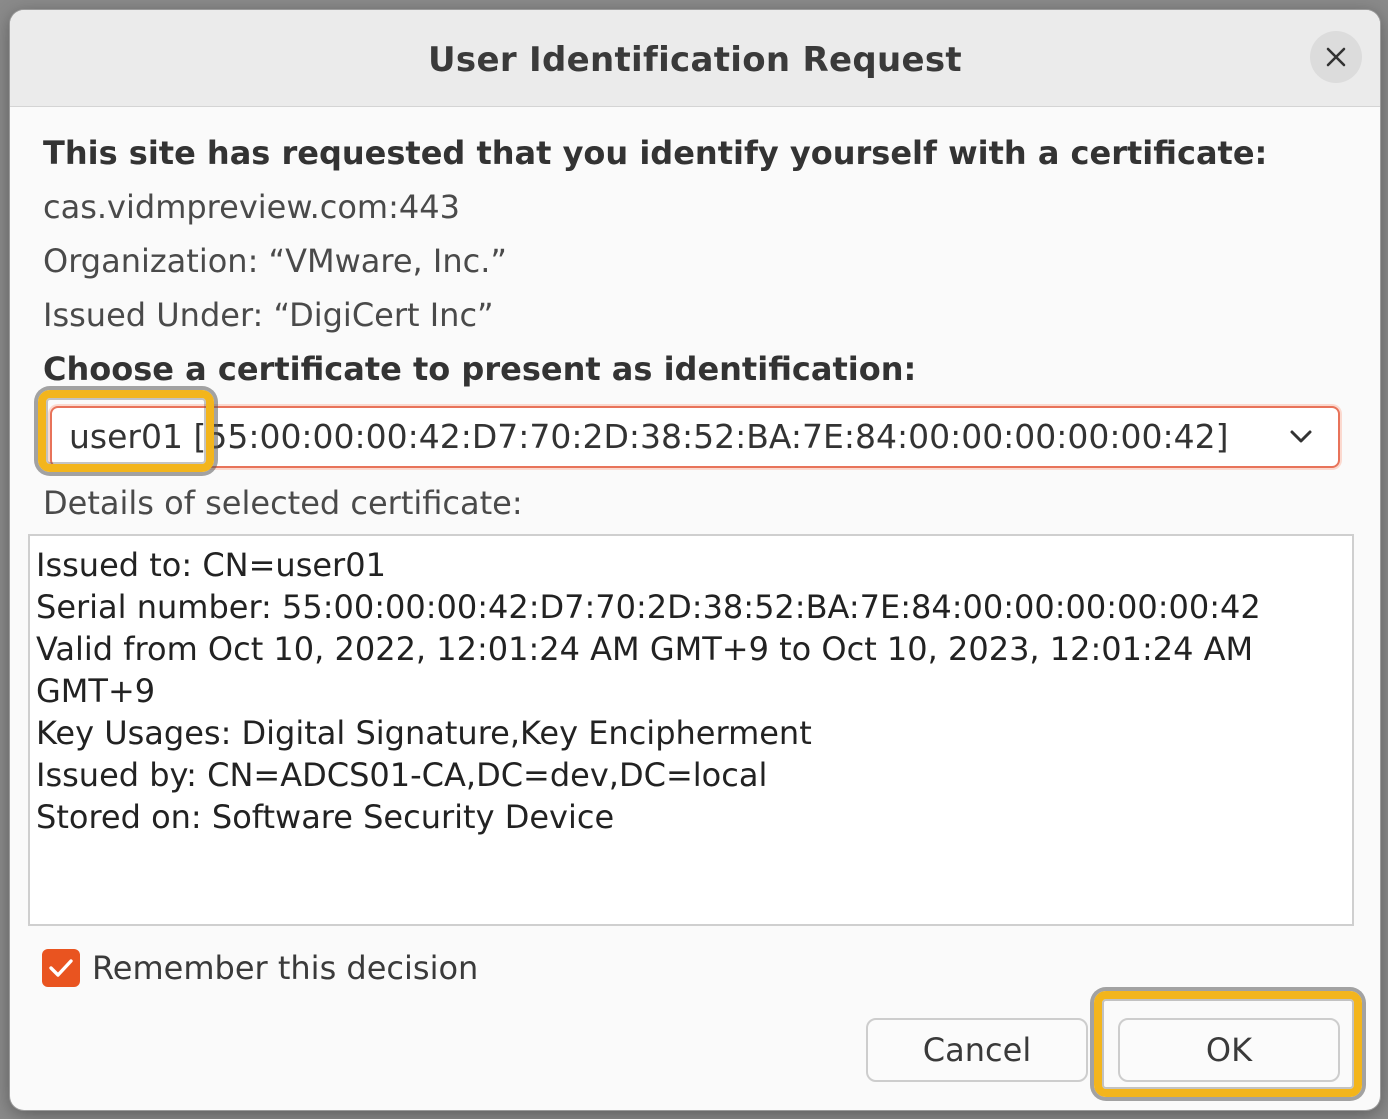 This screenshot has height=1119, width=1388. What do you see at coordinates (977, 1050) in the screenshot?
I see `cancel-button: Cancel` at bounding box center [977, 1050].